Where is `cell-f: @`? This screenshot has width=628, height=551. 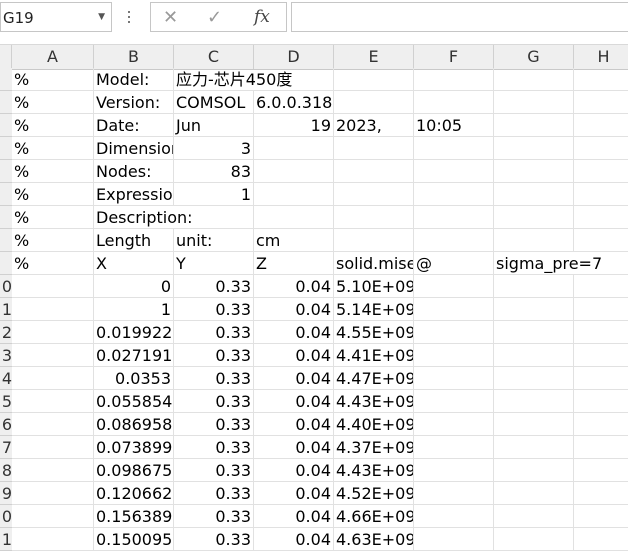
cell-f: @ is located at coordinates (454, 263).